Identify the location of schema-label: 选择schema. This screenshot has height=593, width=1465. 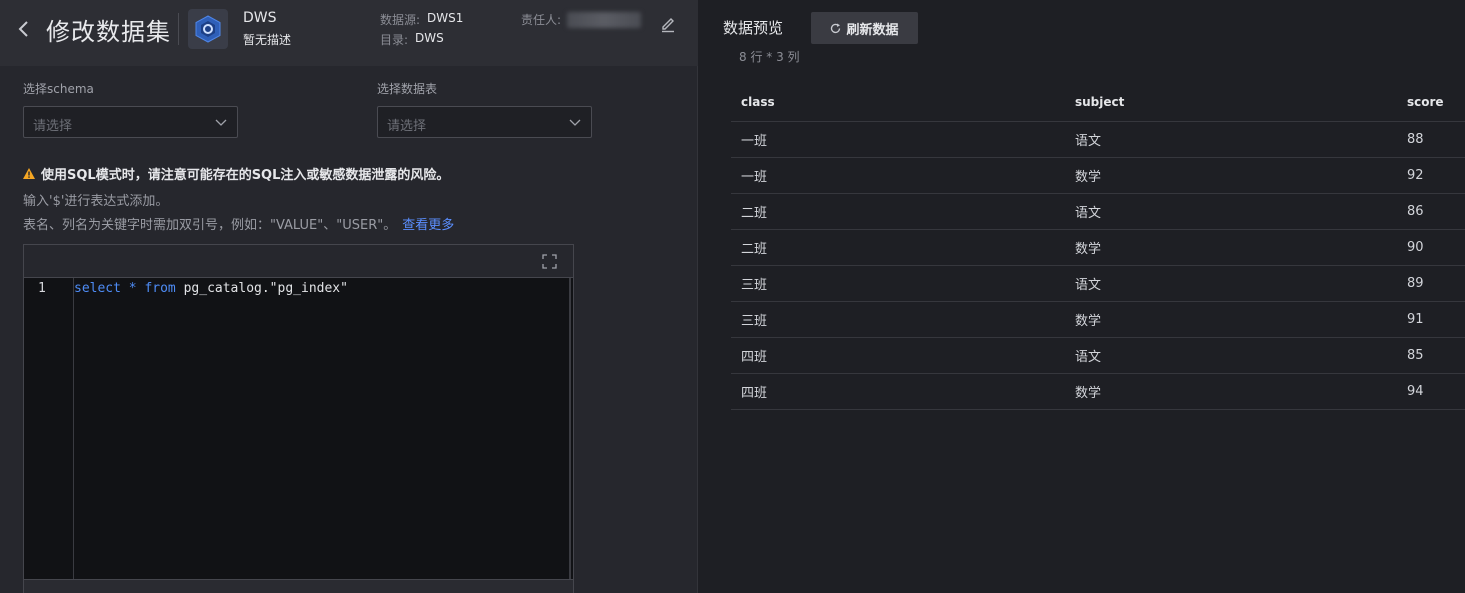
(58, 89).